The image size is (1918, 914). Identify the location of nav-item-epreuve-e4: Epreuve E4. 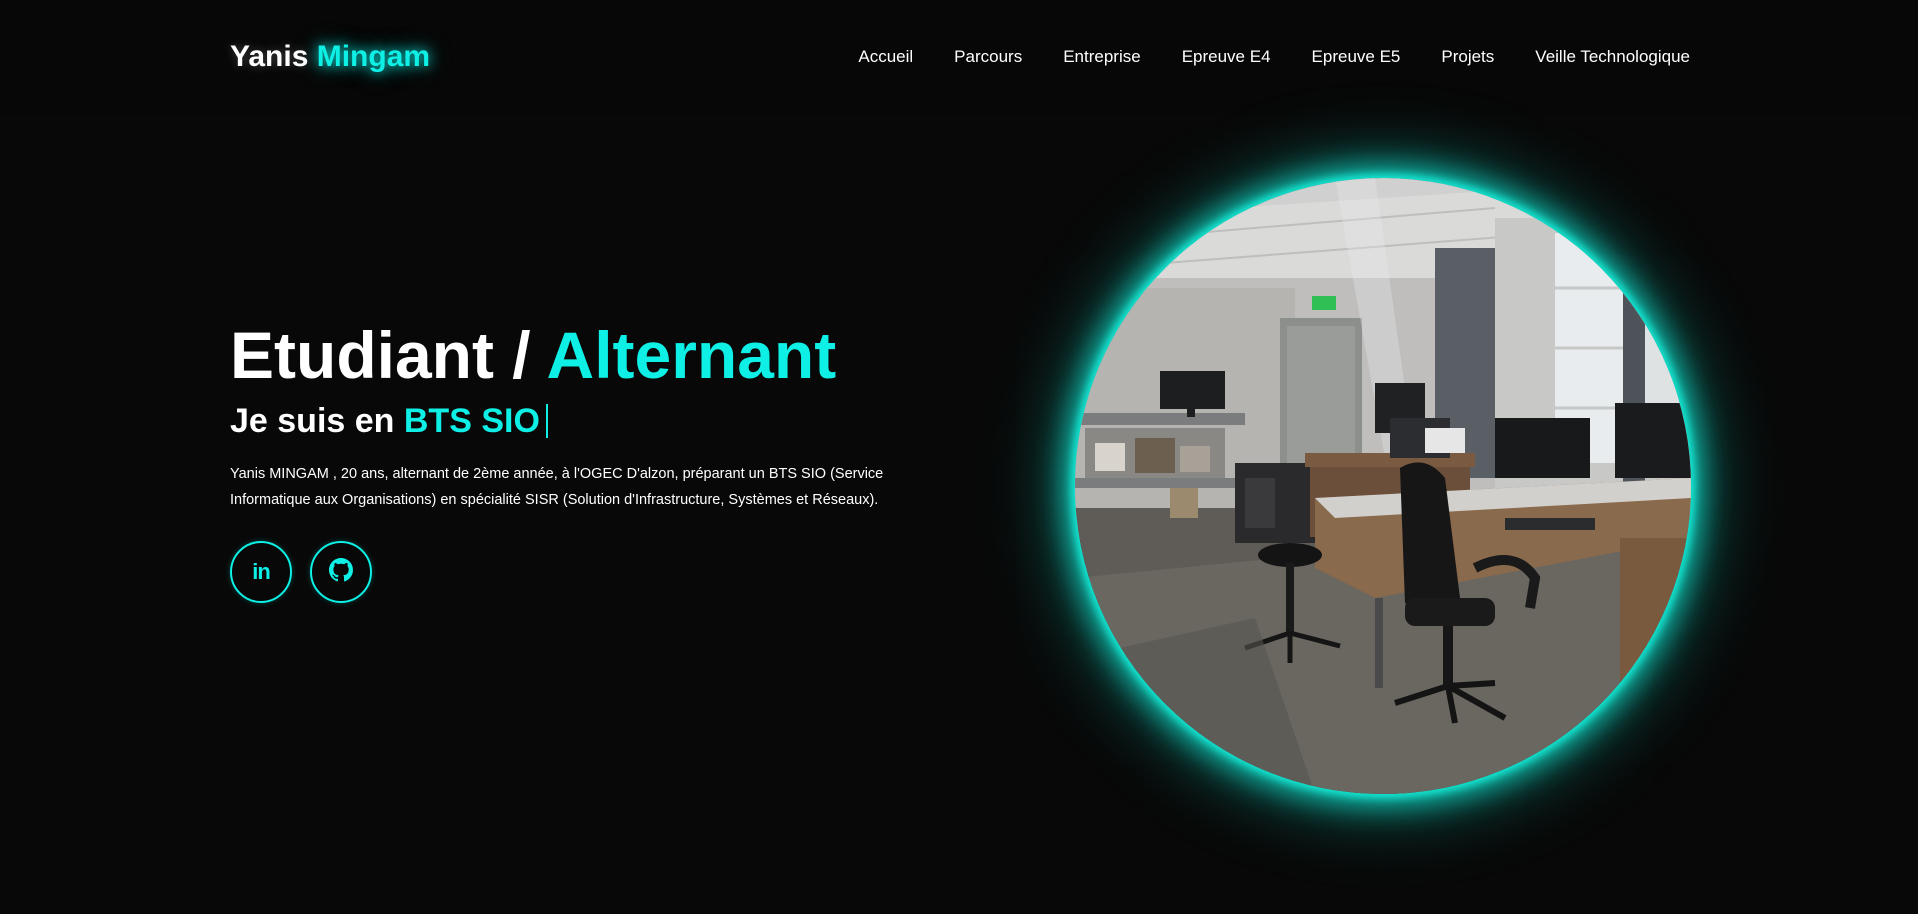
(1226, 57).